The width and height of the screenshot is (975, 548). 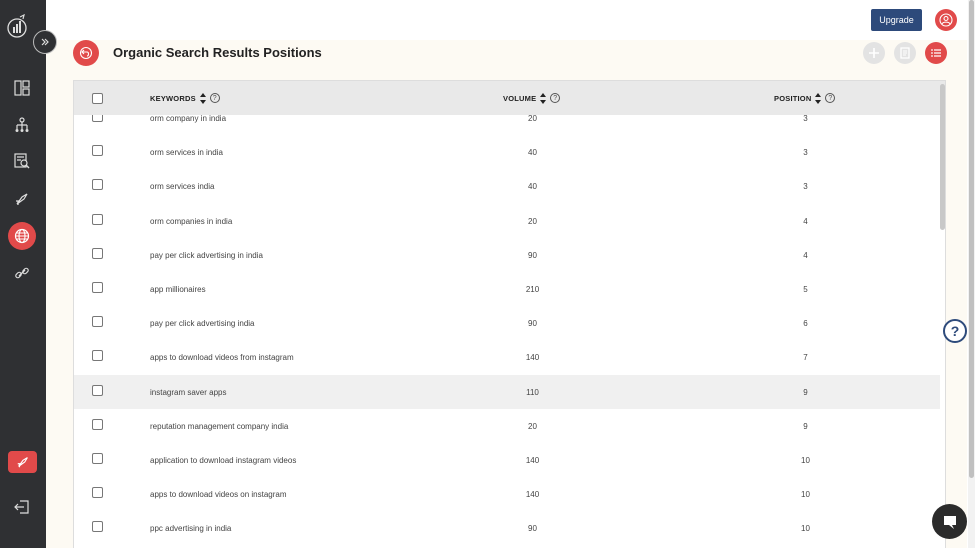 I want to click on search-report-icon, so click(x=22, y=161).